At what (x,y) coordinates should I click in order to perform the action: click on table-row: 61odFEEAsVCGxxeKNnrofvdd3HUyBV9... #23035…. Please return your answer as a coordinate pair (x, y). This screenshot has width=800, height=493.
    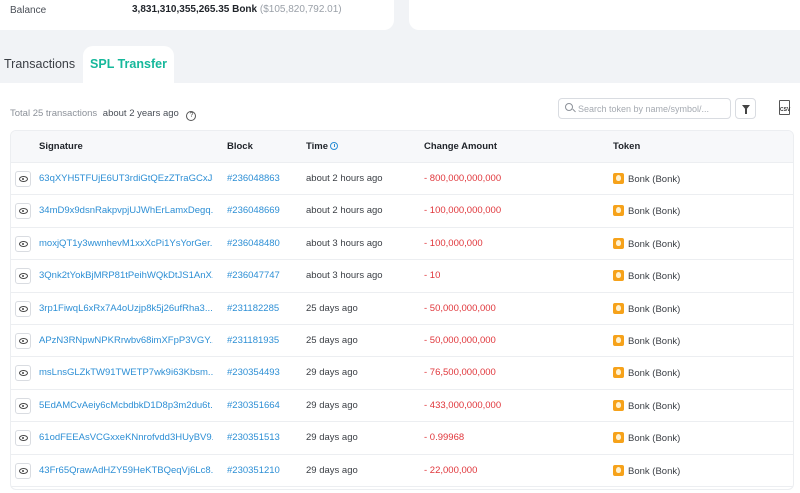
    Looking at the image, I should click on (402, 438).